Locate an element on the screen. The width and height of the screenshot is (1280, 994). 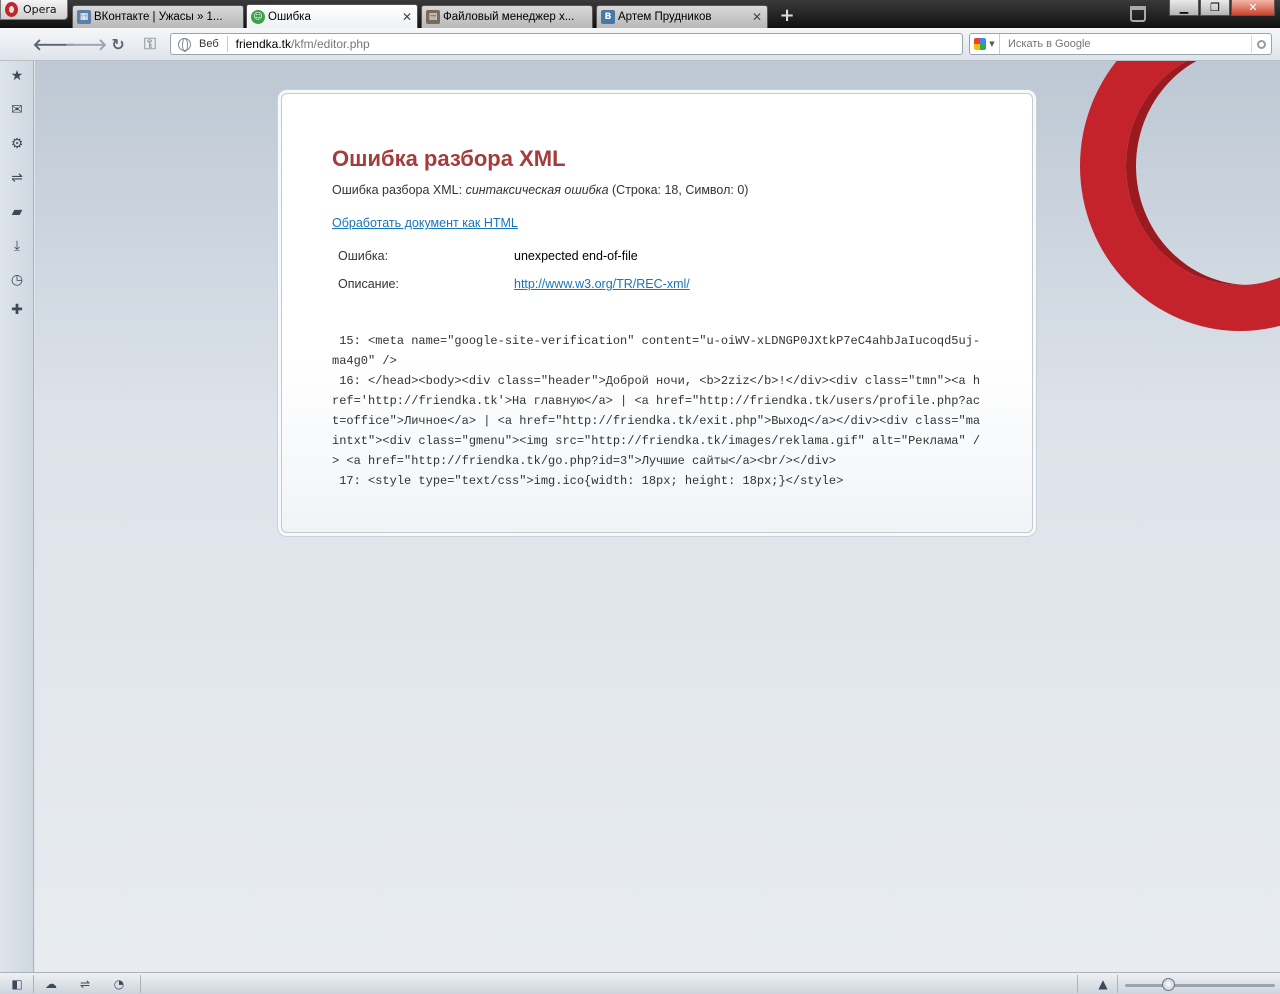
address-toolbar: 🡐 🡒 ↻ ⚿ Веб friendka.tk/kfm/editor.php ▼ is located at coordinates (640, 44).